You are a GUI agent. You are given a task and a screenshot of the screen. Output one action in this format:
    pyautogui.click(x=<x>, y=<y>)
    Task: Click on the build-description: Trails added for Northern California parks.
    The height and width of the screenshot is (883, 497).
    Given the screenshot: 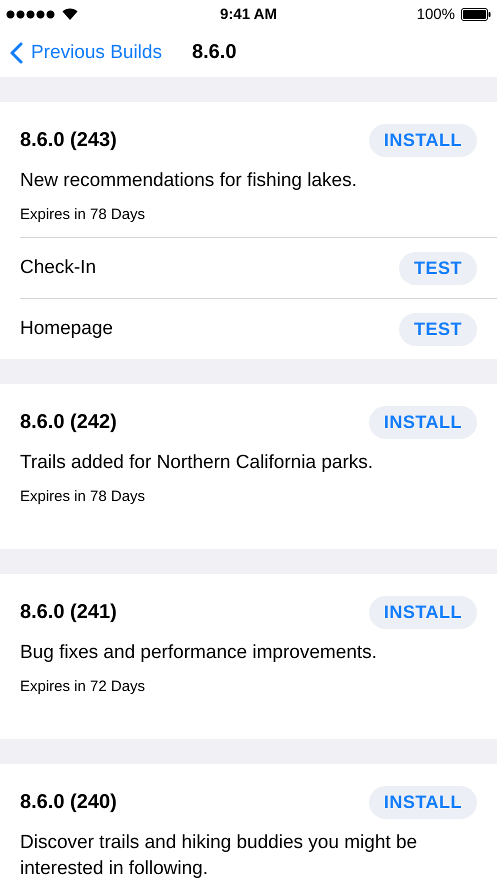 What is the action you would take?
    pyautogui.click(x=197, y=463)
    